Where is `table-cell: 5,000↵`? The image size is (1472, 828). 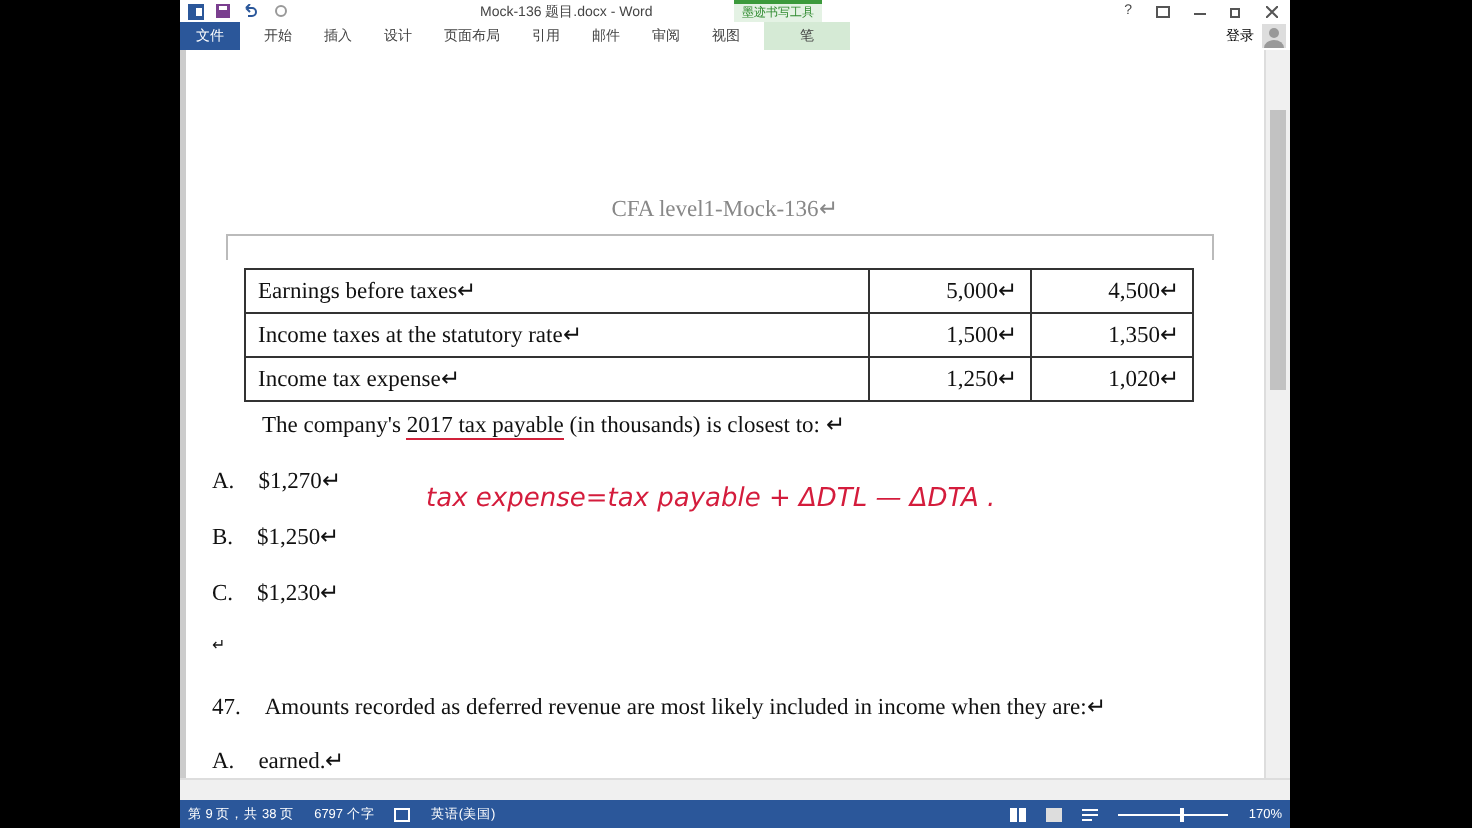
table-cell: 5,000↵ is located at coordinates (950, 290).